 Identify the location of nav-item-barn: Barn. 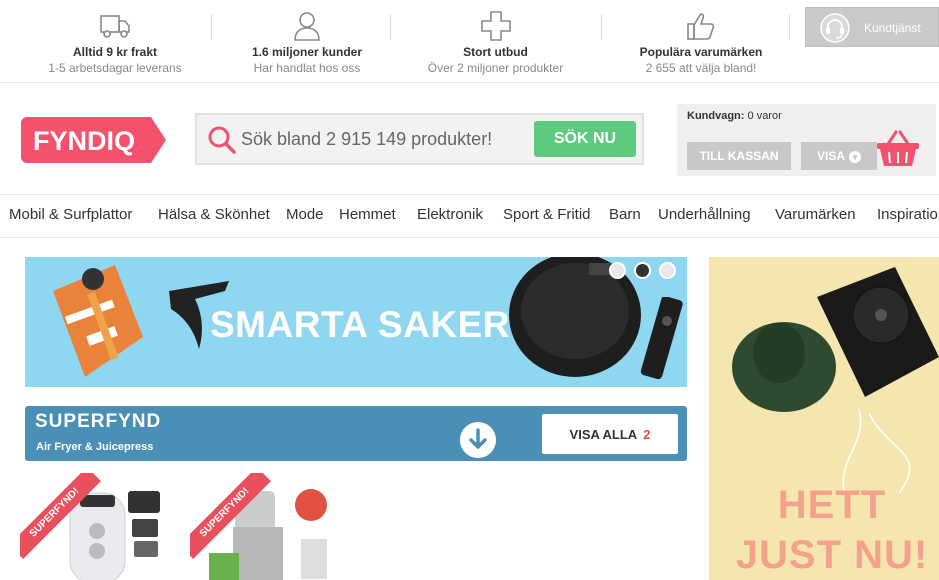
(625, 214).